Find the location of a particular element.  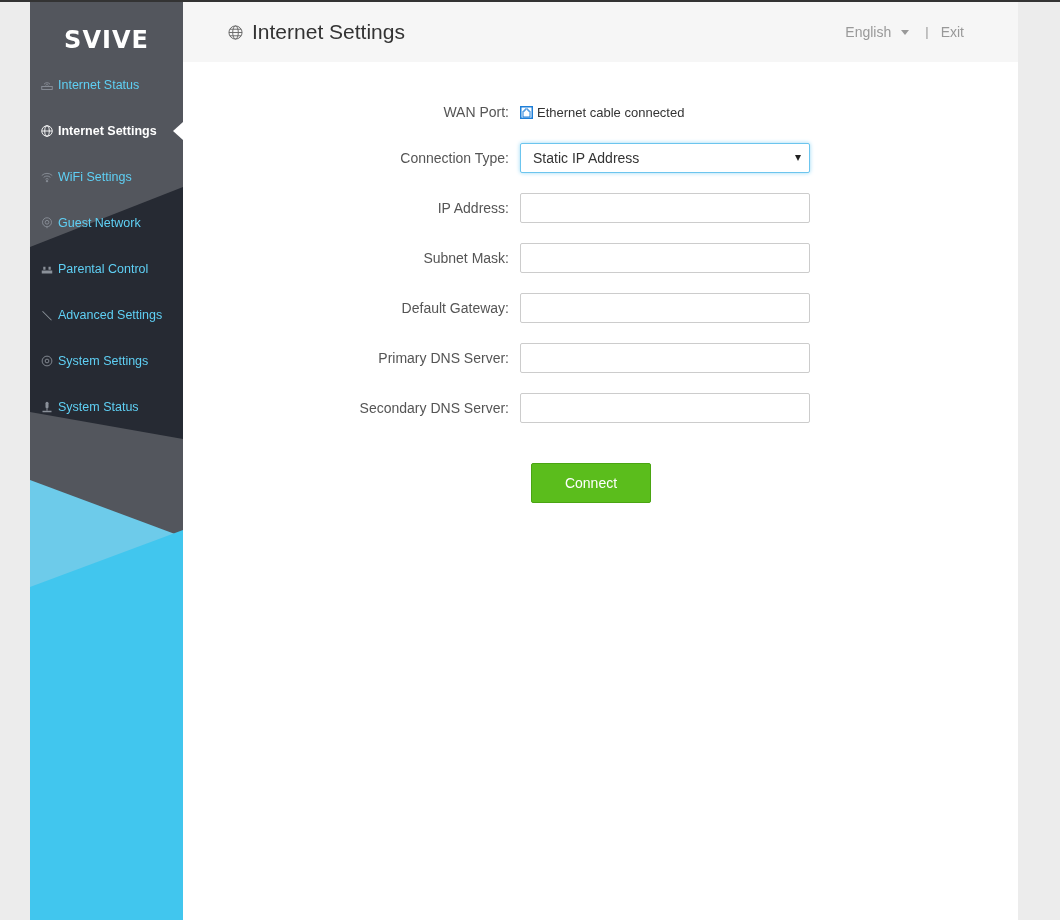

logo: SVIVE is located at coordinates (106, 40).